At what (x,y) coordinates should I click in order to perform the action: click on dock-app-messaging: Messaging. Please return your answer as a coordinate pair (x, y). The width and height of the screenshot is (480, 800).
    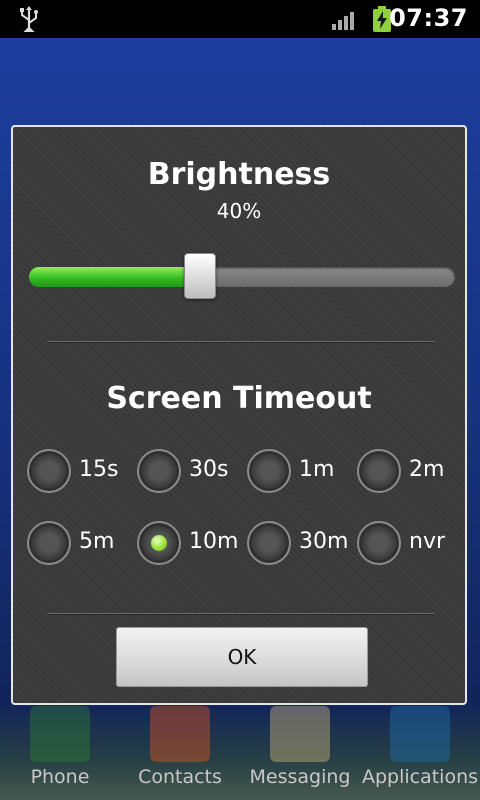
    Looking at the image, I should click on (300, 753).